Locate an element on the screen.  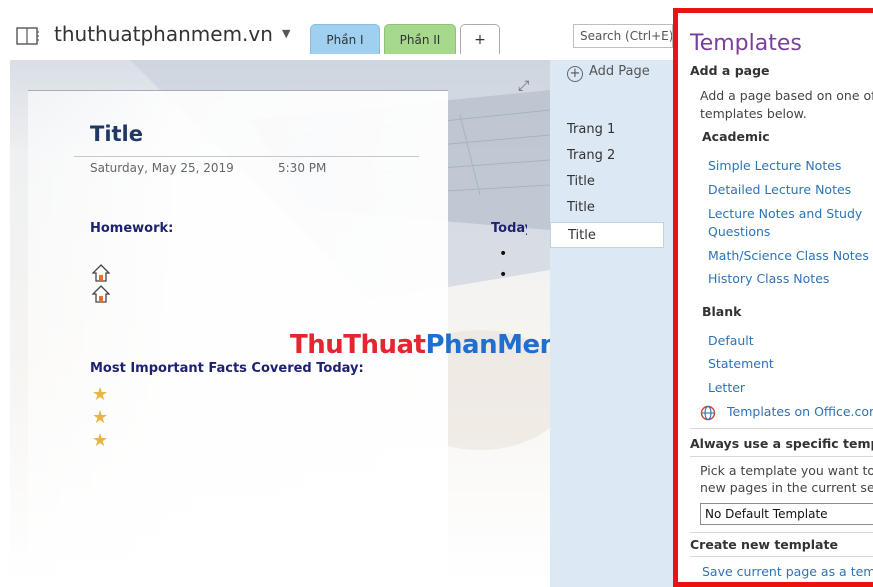
office-globe-icon is located at coordinates (708, 413).